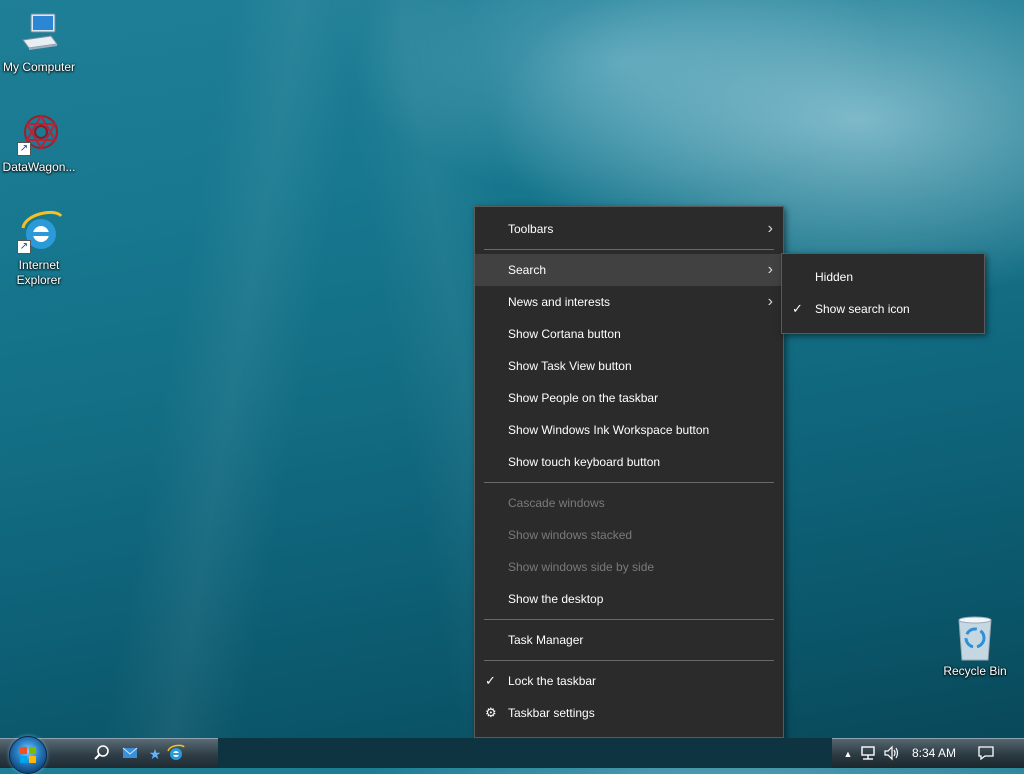  Describe the element at coordinates (848, 754) in the screenshot. I see `show-hidden-icons-chevron-up-icon: ▲` at that location.